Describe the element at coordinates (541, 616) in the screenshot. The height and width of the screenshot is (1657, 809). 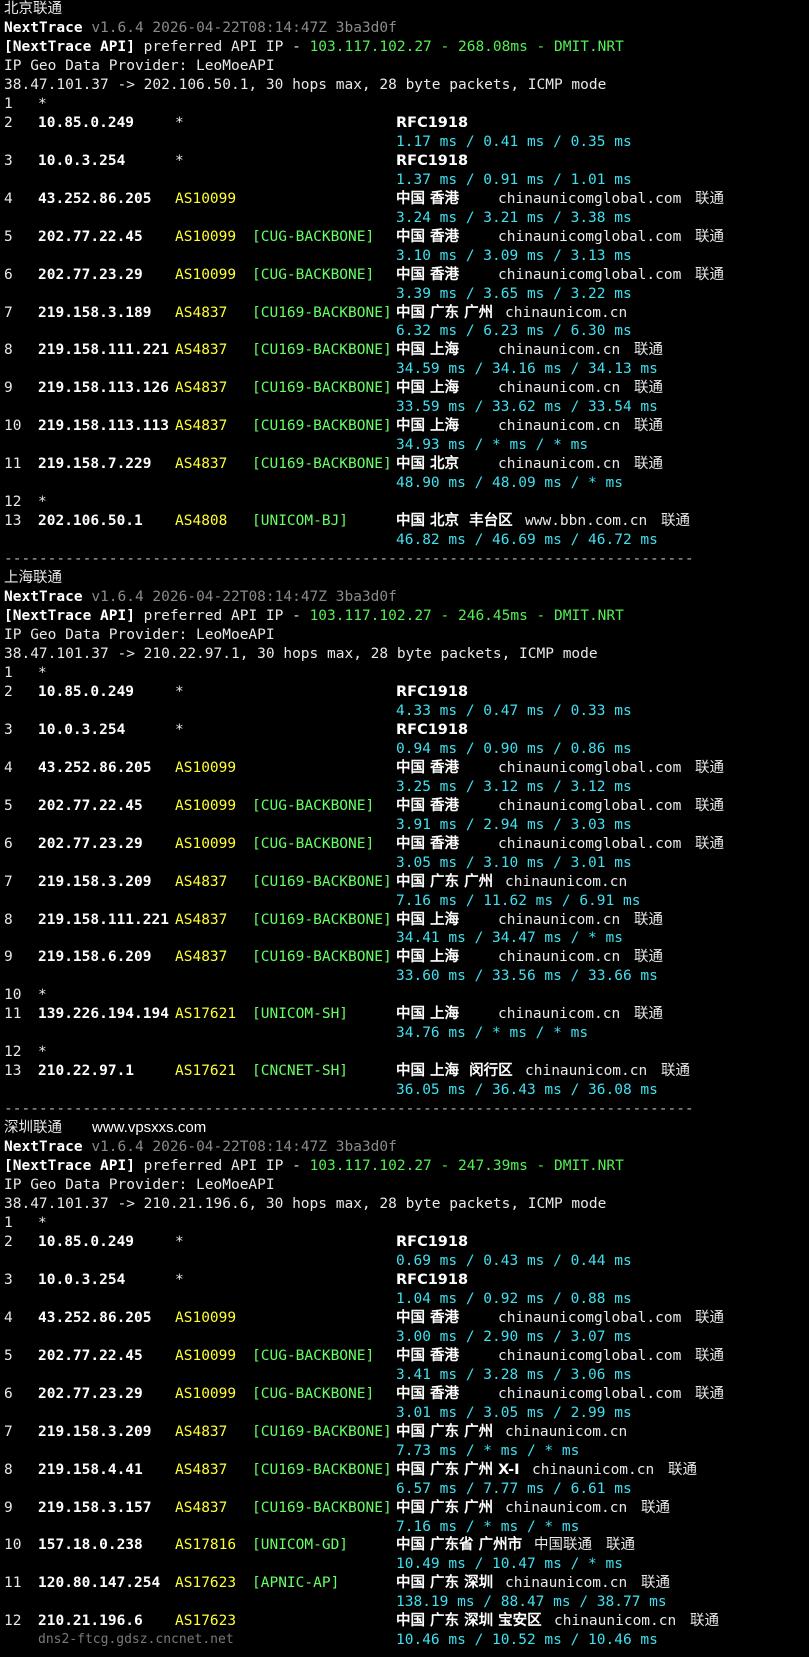
I see `api-sep: -` at that location.